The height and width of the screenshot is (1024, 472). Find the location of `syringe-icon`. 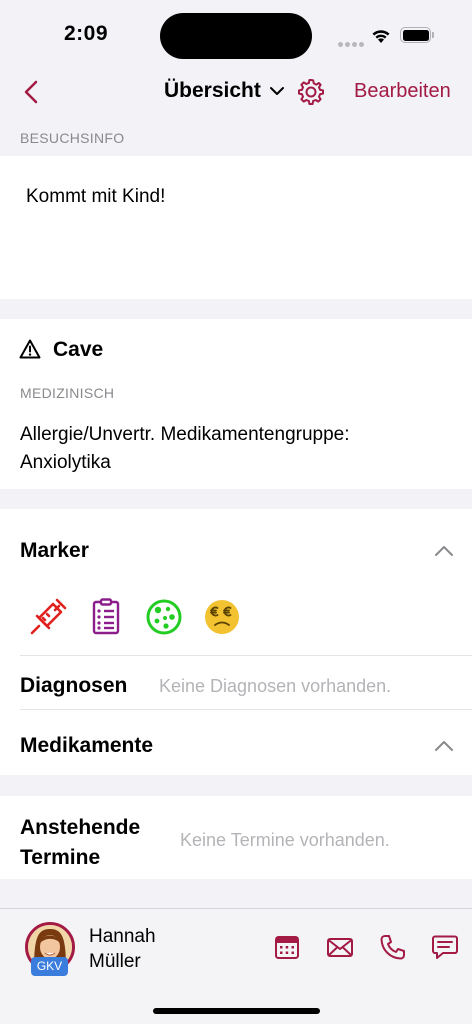

syringe-icon is located at coordinates (48, 617).